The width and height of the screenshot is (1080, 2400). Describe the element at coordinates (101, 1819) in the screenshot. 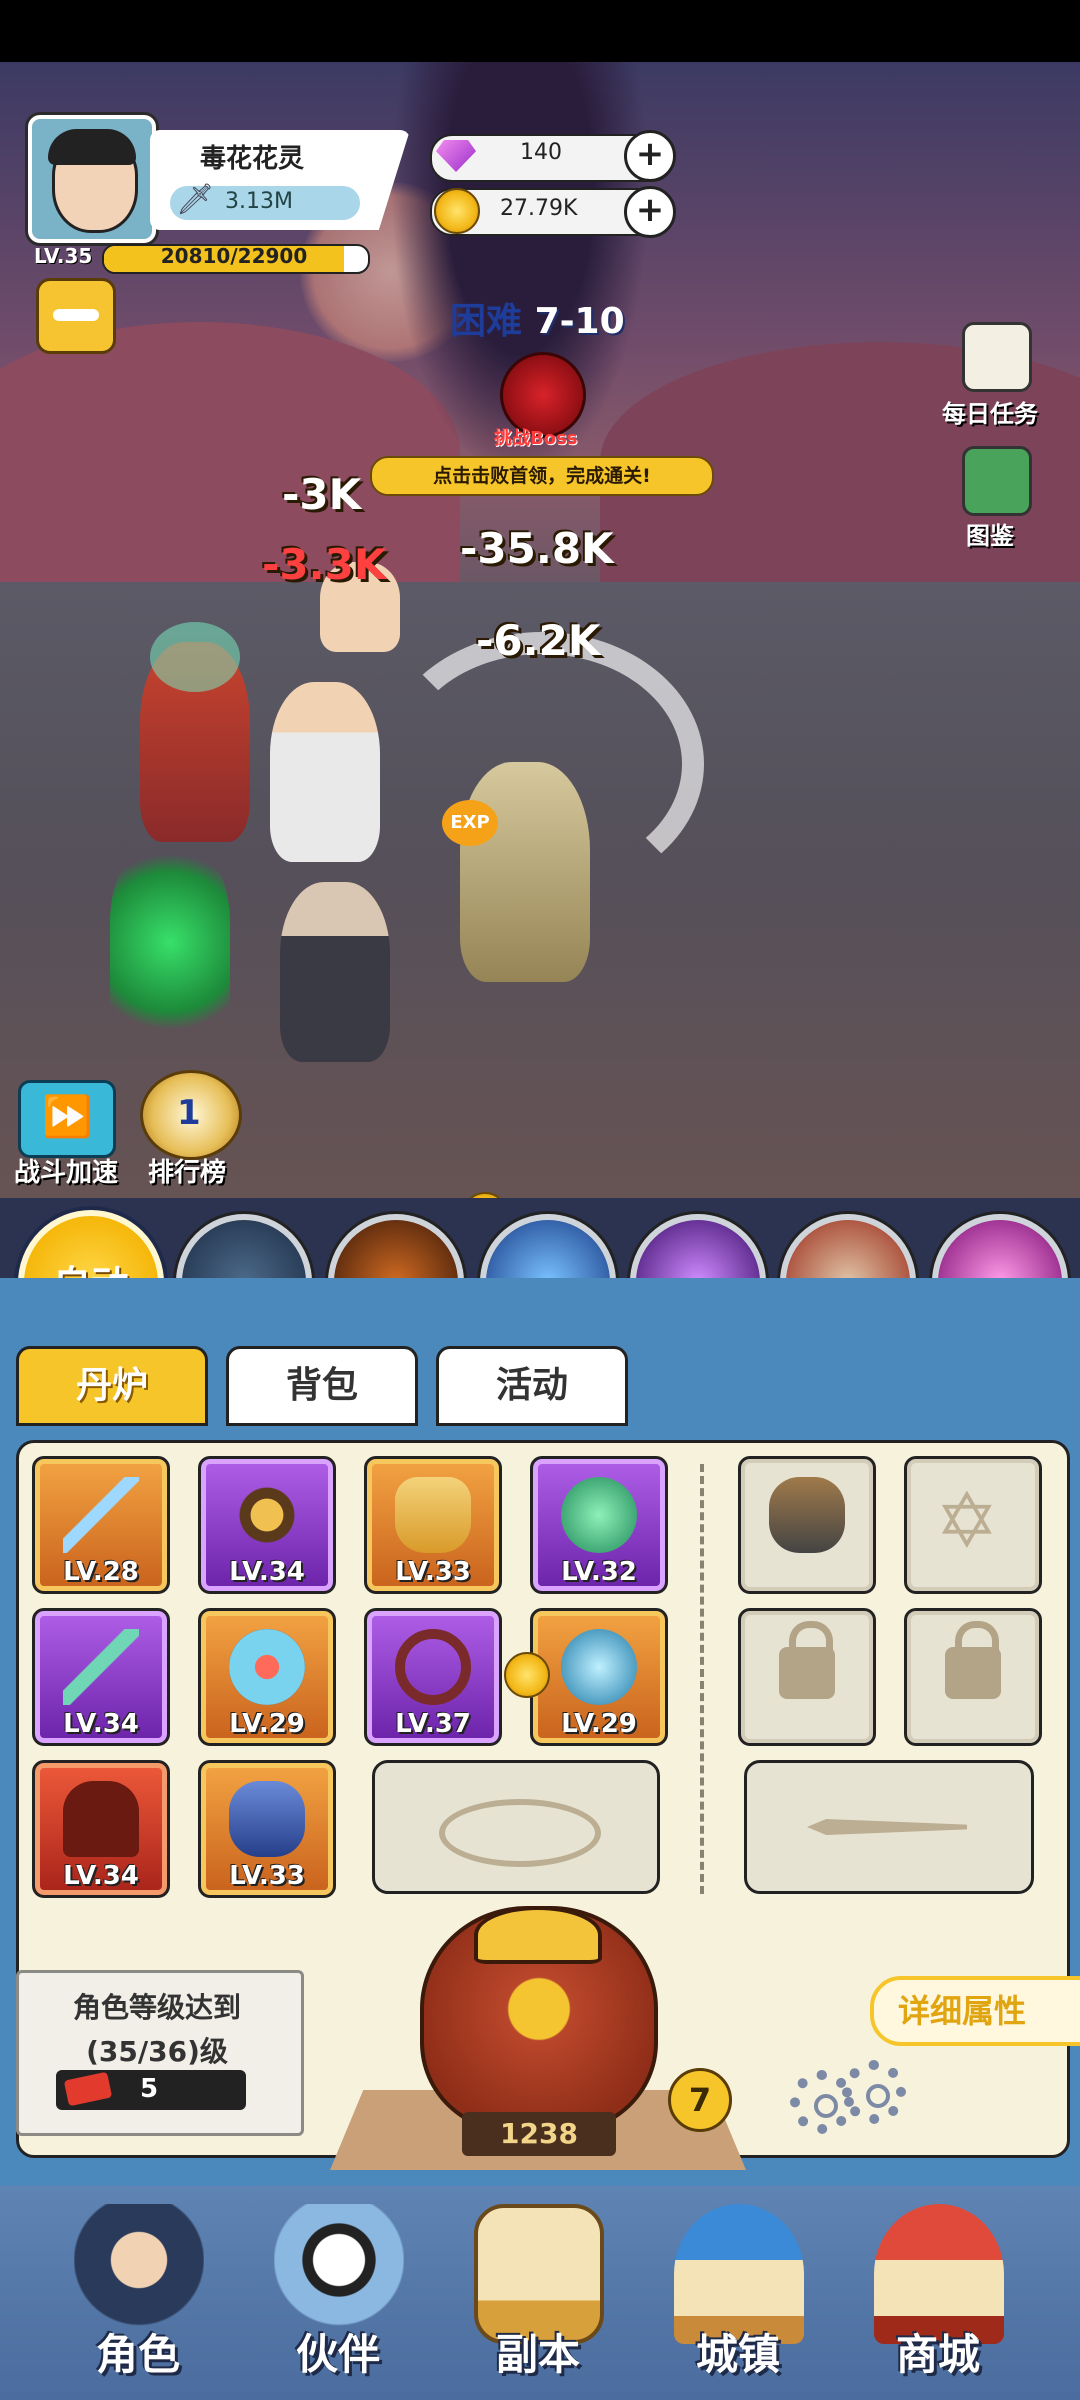

I see `helmet-icon` at that location.